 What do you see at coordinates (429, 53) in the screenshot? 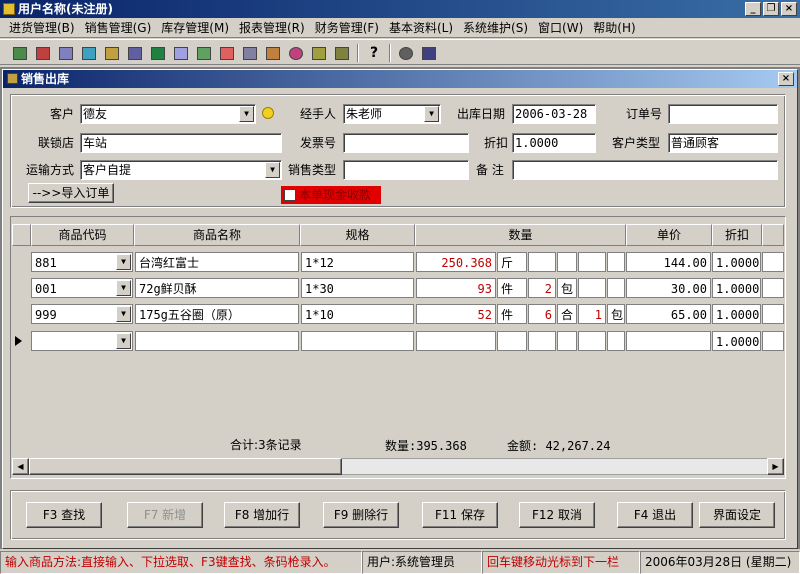
I see `exit-icon` at bounding box center [429, 53].